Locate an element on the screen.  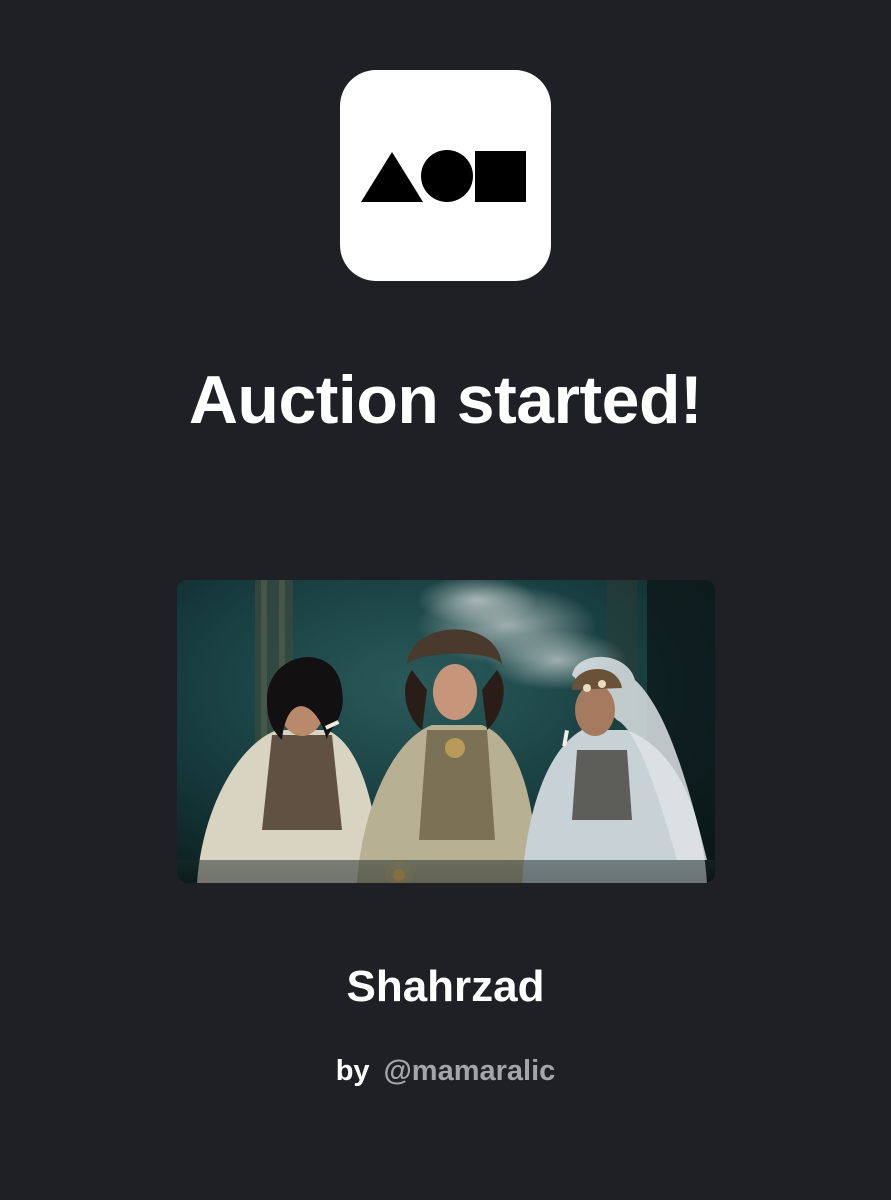
artist-byline: by @mamaralic is located at coordinates (445, 1071).